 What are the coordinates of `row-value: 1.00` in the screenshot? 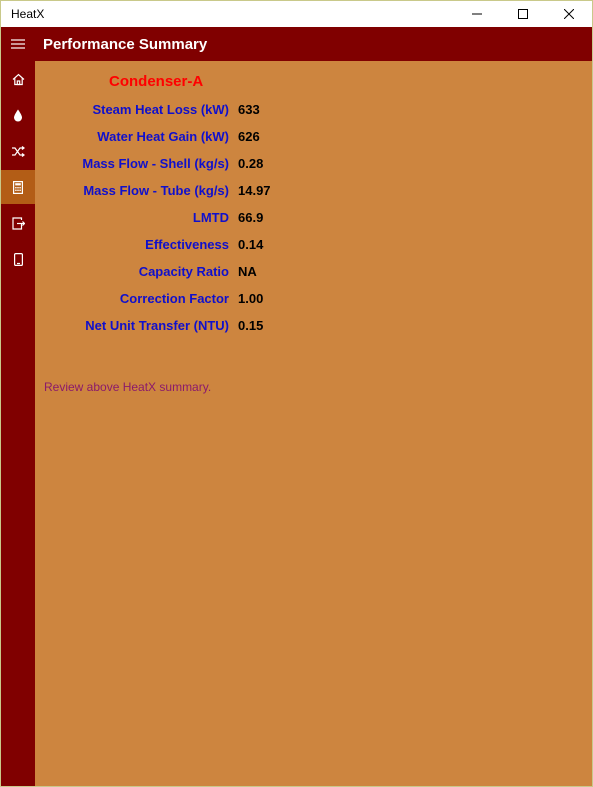 It's located at (251, 298).